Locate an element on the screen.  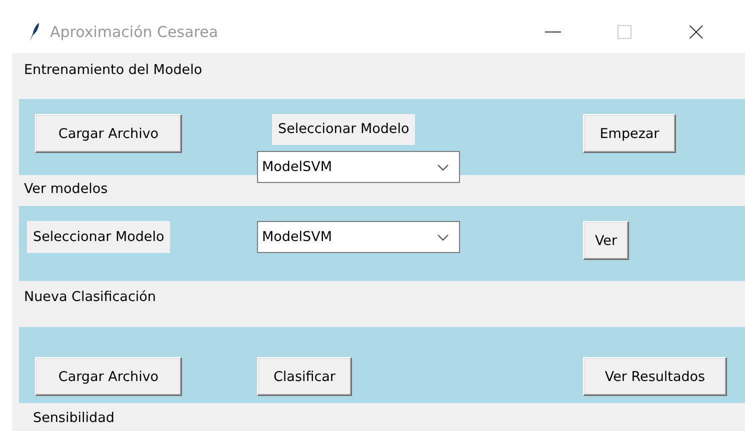
view-results-button: Ver Resultados is located at coordinates (655, 376).